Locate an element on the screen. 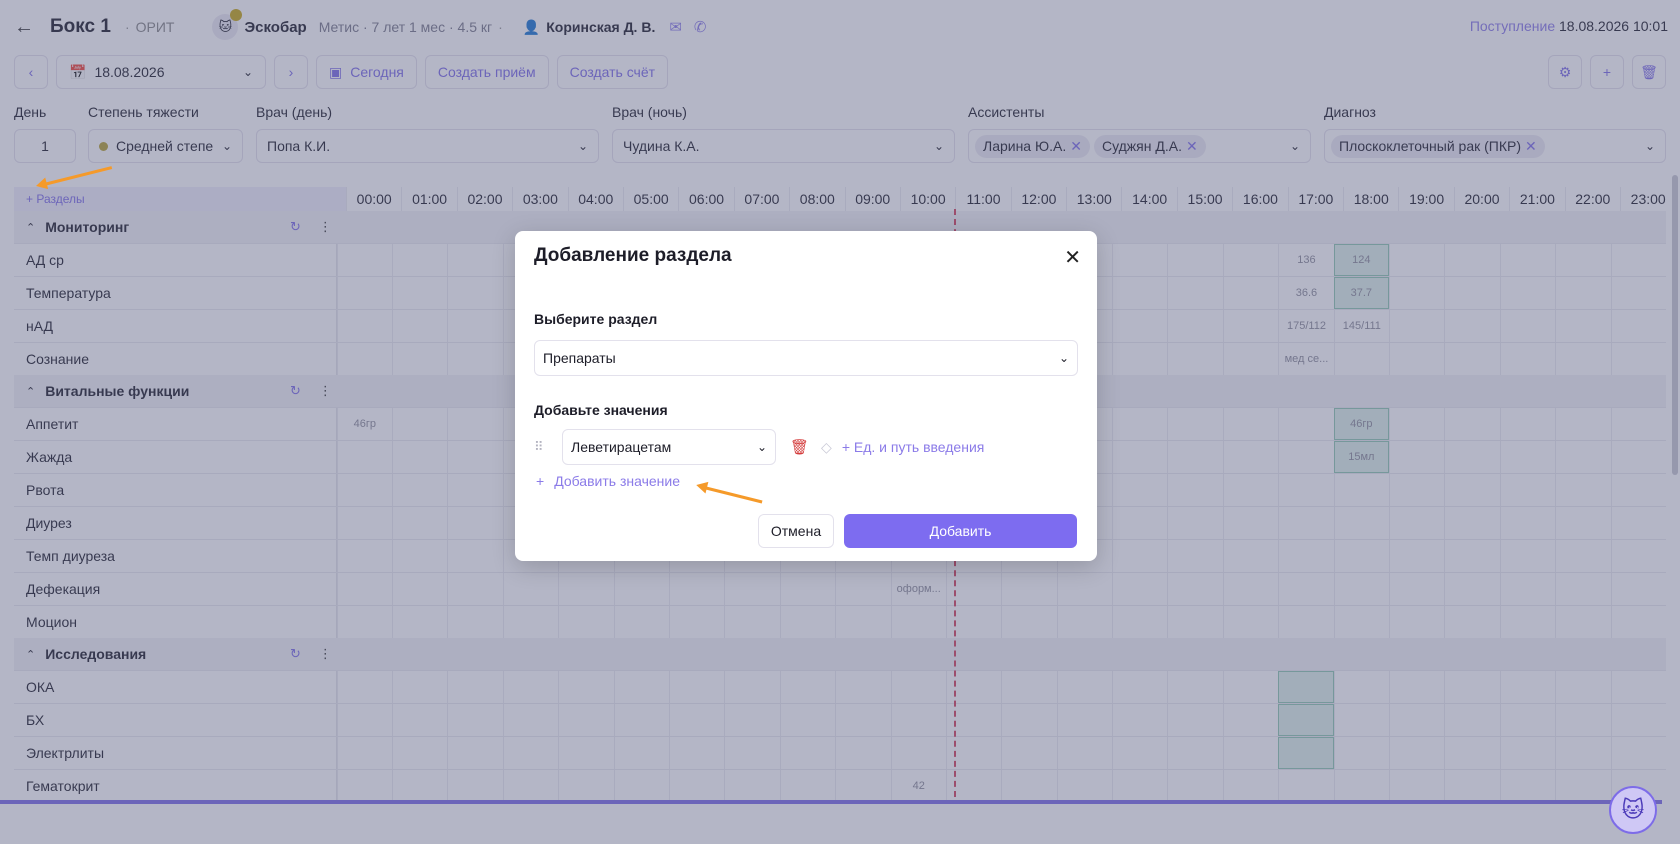  add-unit-route-link: + Ед. и путь введения is located at coordinates (913, 447).